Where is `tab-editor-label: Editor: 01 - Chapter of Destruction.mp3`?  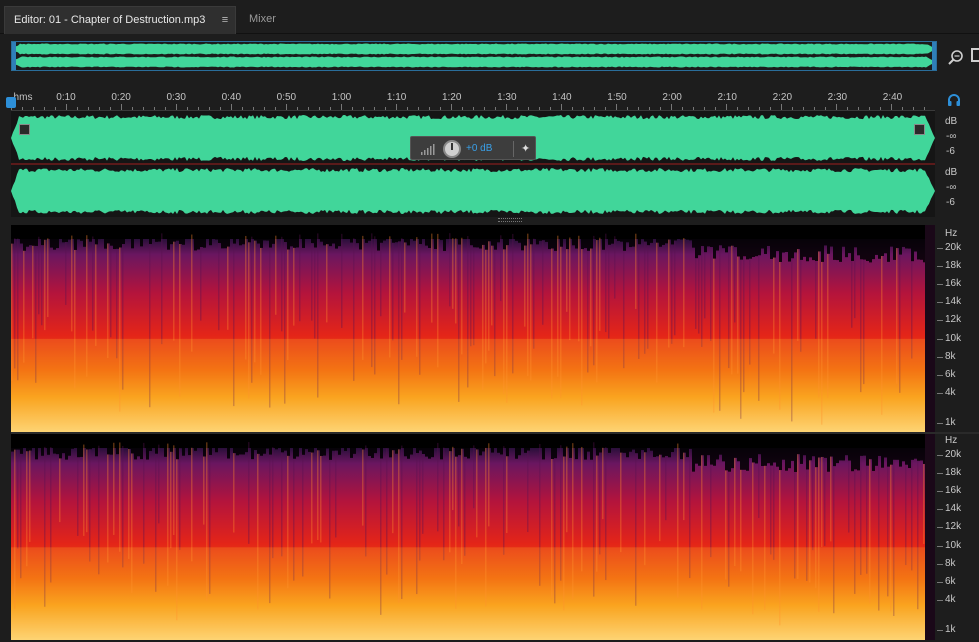 tab-editor-label: Editor: 01 - Chapter of Destruction.mp3 is located at coordinates (110, 20).